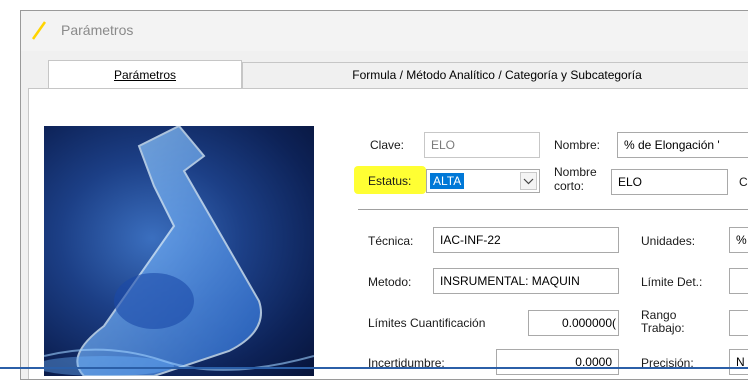  I want to click on nombre-corto-label: Nombre corto:, so click(575, 179).